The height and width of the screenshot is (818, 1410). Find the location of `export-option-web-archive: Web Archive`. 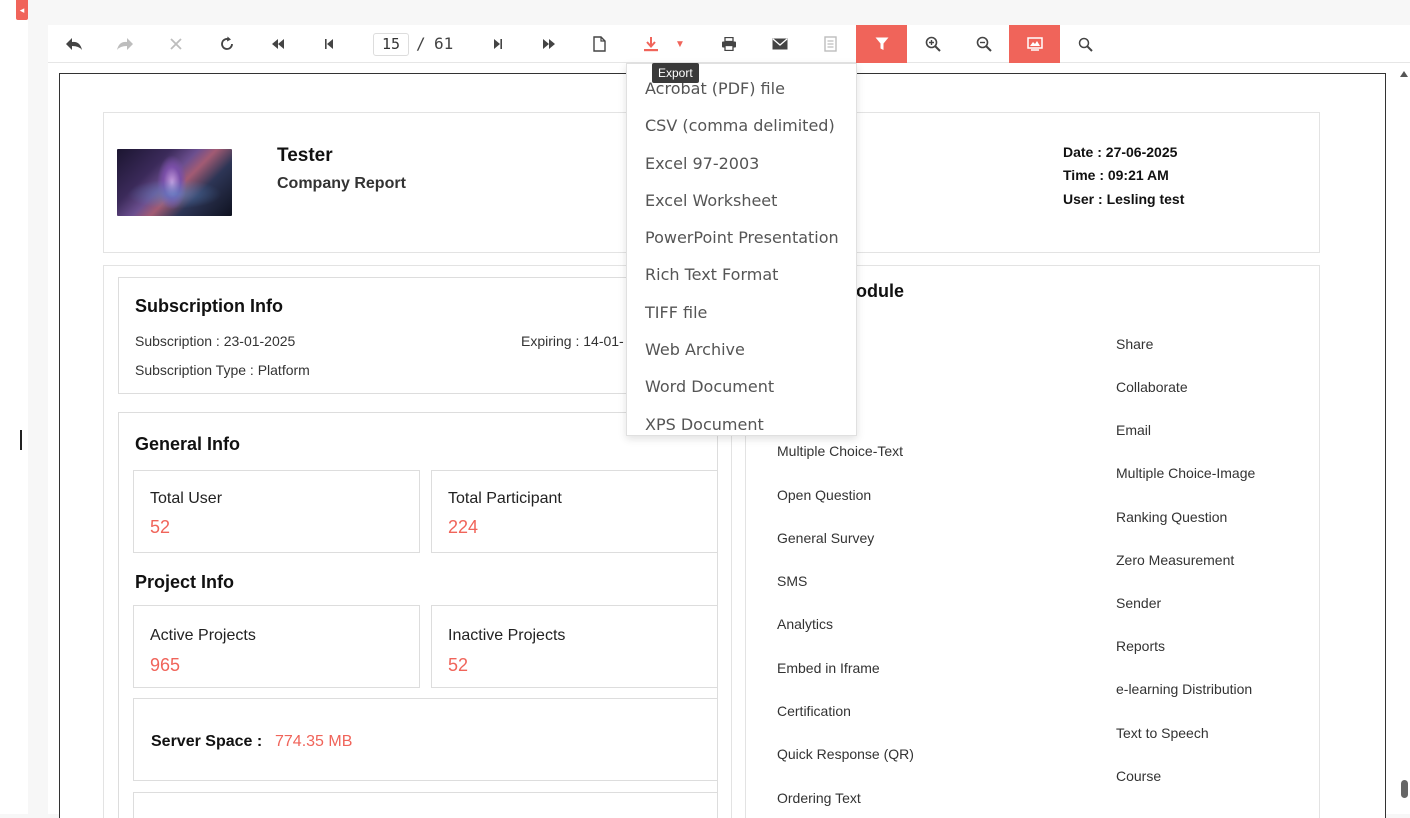

export-option-web-archive: Web Archive is located at coordinates (741, 349).